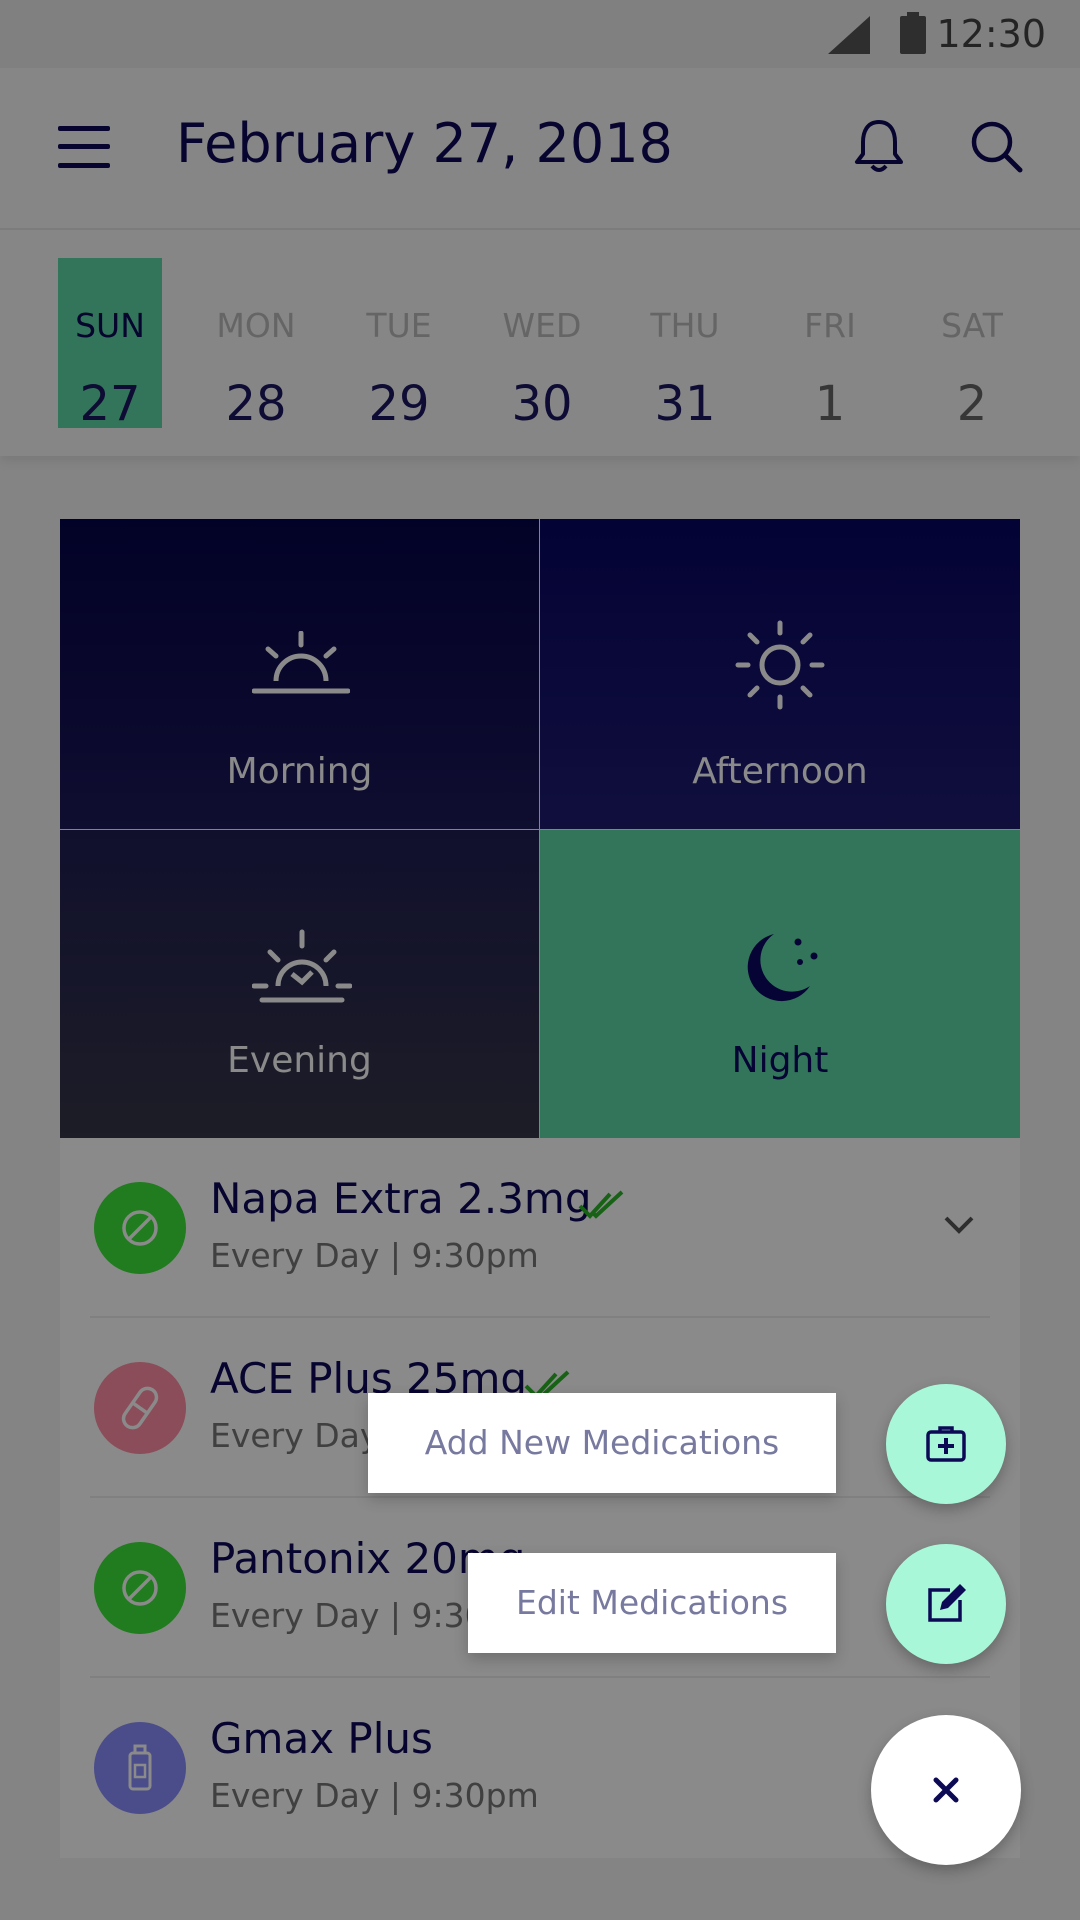  I want to click on close-speed-dial-button, so click(946, 1790).